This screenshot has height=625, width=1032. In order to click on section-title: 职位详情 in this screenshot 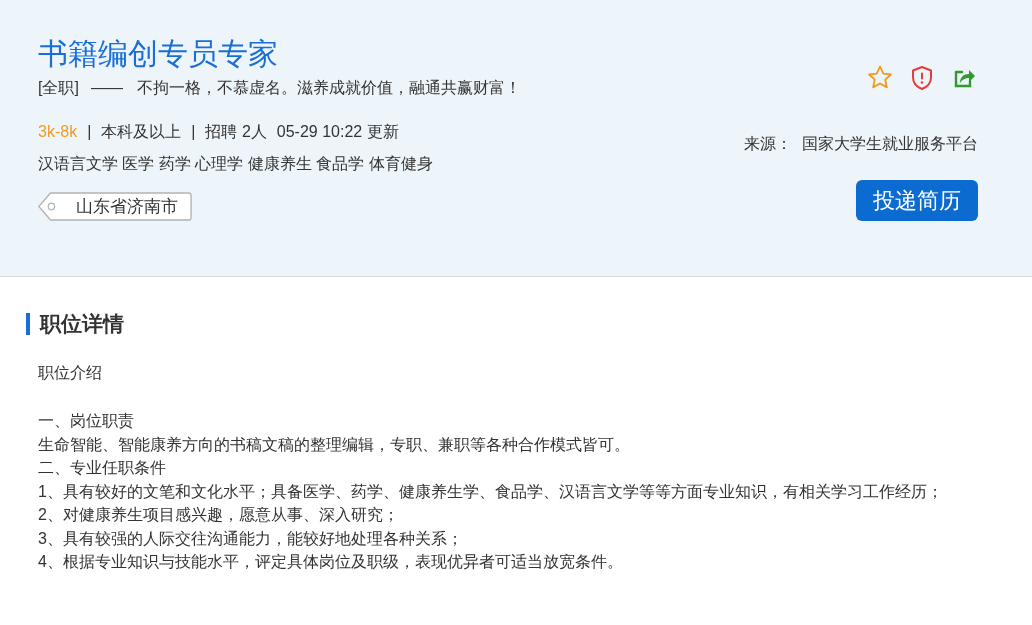, I will do `click(510, 324)`.